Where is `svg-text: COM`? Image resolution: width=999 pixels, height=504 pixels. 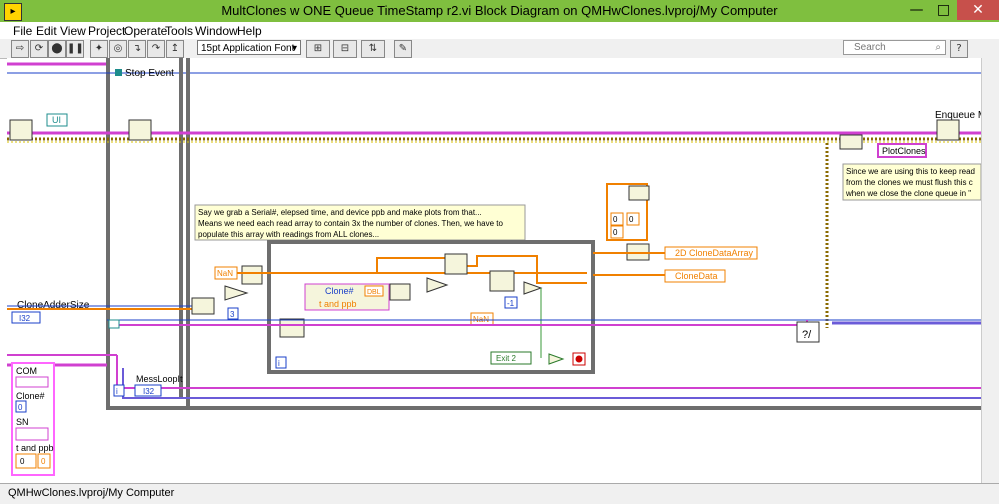 svg-text: COM is located at coordinates (26, 371).